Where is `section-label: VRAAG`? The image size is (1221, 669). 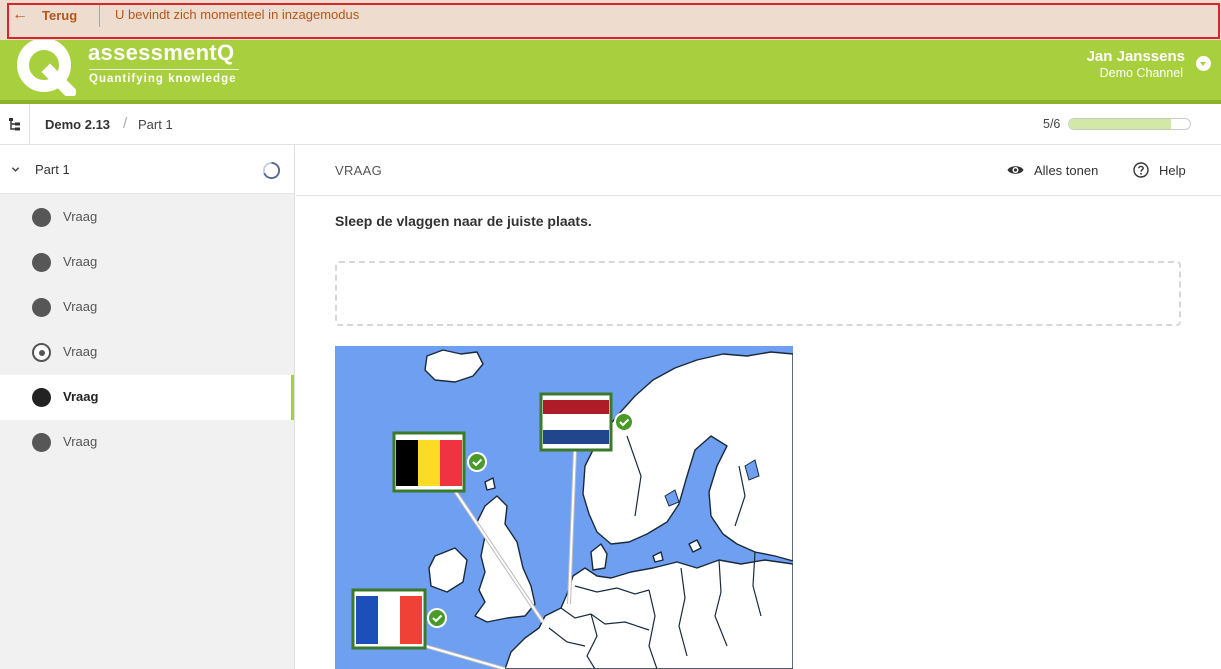
section-label: VRAAG is located at coordinates (359, 170).